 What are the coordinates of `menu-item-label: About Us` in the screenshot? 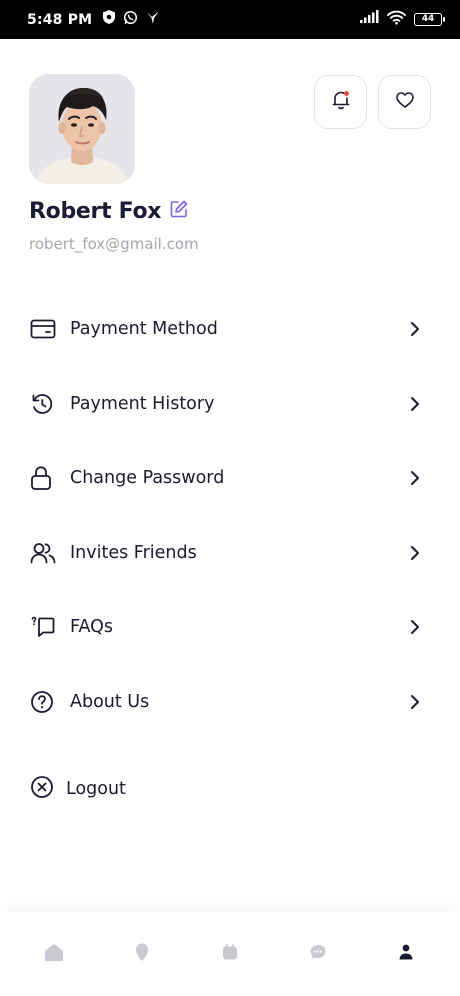 It's located at (110, 701).